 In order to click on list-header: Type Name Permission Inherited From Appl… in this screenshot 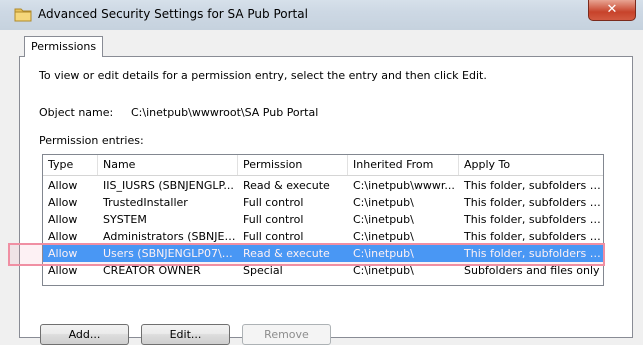, I will do `click(323, 165)`.